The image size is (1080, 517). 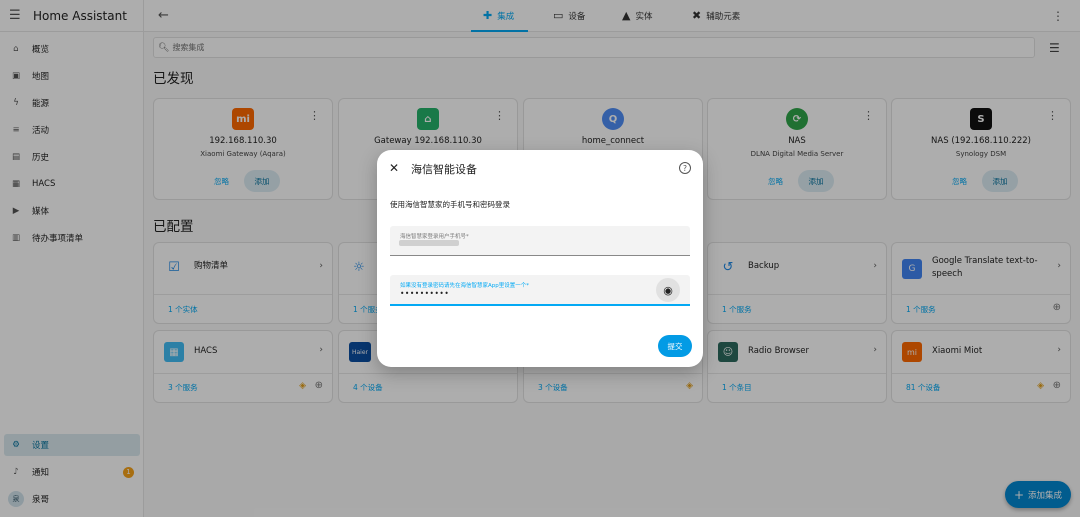 What do you see at coordinates (434, 237) in the screenshot?
I see `phone-field-label: 海信智慧家登录用户手机号*` at bounding box center [434, 237].